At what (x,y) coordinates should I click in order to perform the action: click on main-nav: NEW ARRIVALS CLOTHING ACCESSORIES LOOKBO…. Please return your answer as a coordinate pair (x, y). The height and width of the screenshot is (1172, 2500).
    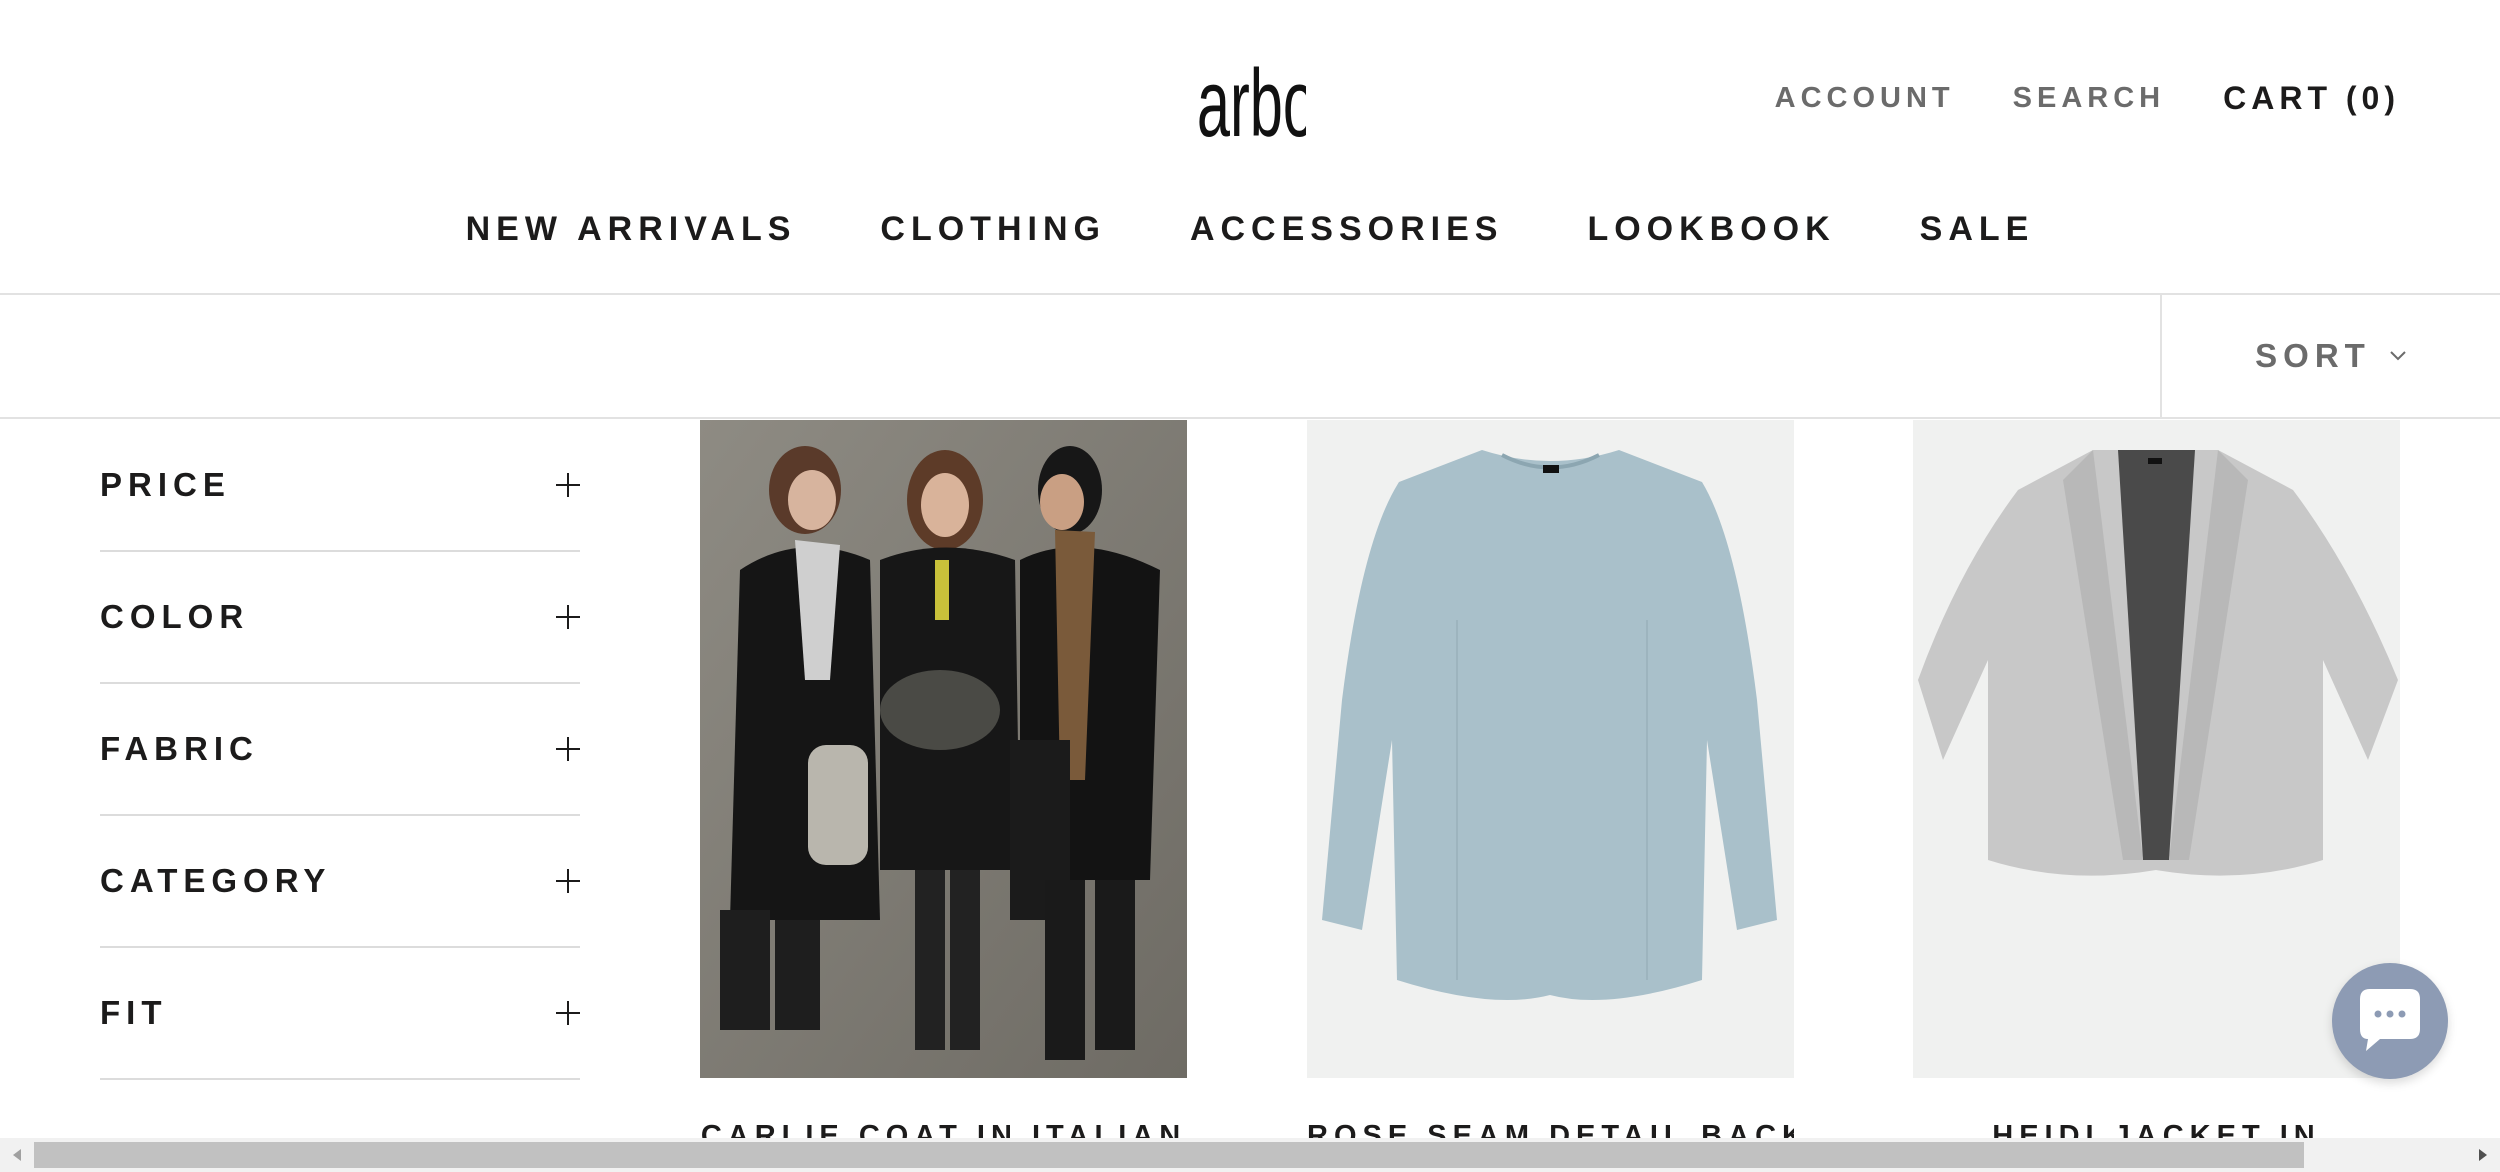
    Looking at the image, I should click on (1250, 229).